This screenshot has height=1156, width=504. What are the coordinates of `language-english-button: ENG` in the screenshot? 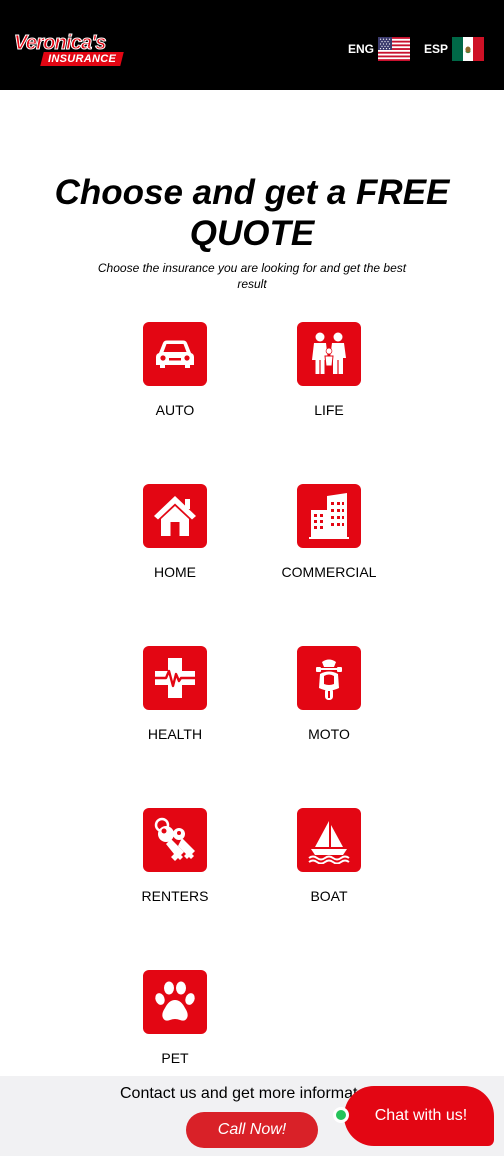 It's located at (379, 49).